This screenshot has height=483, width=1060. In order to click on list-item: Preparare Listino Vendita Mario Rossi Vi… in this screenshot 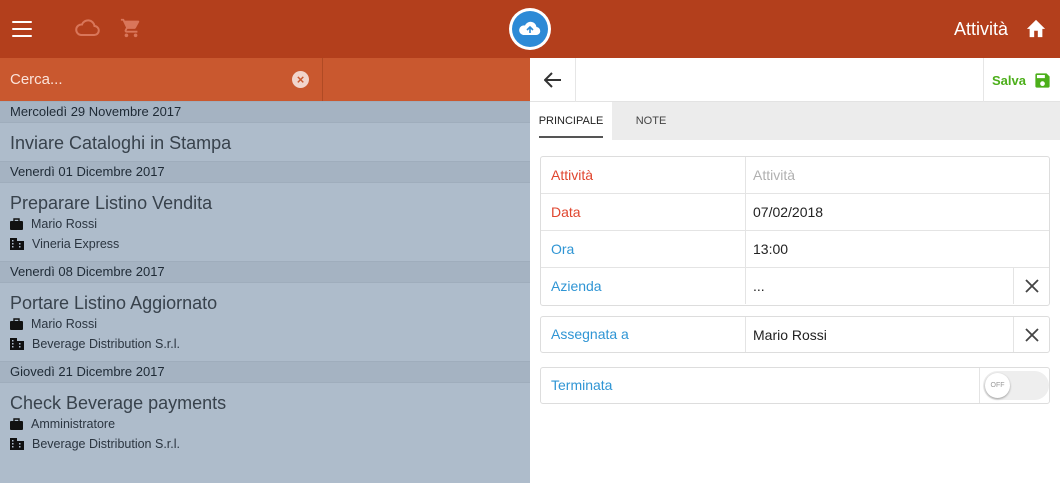, I will do `click(265, 222)`.